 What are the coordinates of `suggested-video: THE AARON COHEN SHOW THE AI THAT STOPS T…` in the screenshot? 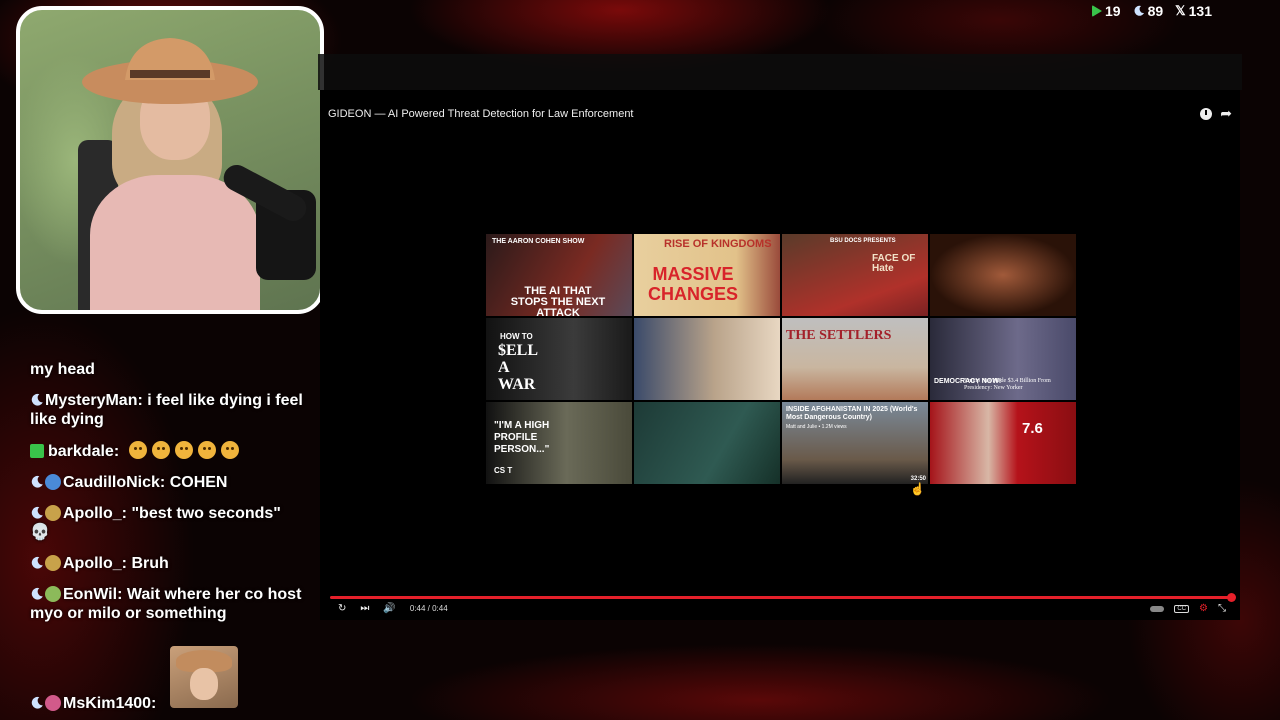 It's located at (559, 275).